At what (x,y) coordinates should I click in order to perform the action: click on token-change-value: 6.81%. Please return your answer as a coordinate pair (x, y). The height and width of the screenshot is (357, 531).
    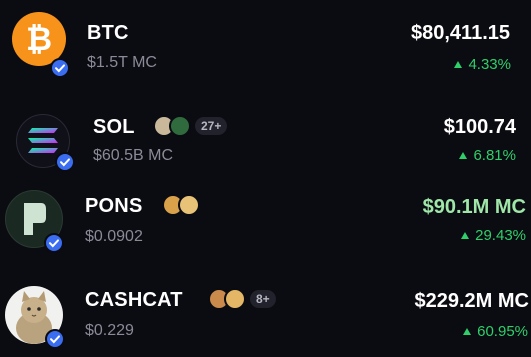
    Looking at the image, I should click on (494, 155).